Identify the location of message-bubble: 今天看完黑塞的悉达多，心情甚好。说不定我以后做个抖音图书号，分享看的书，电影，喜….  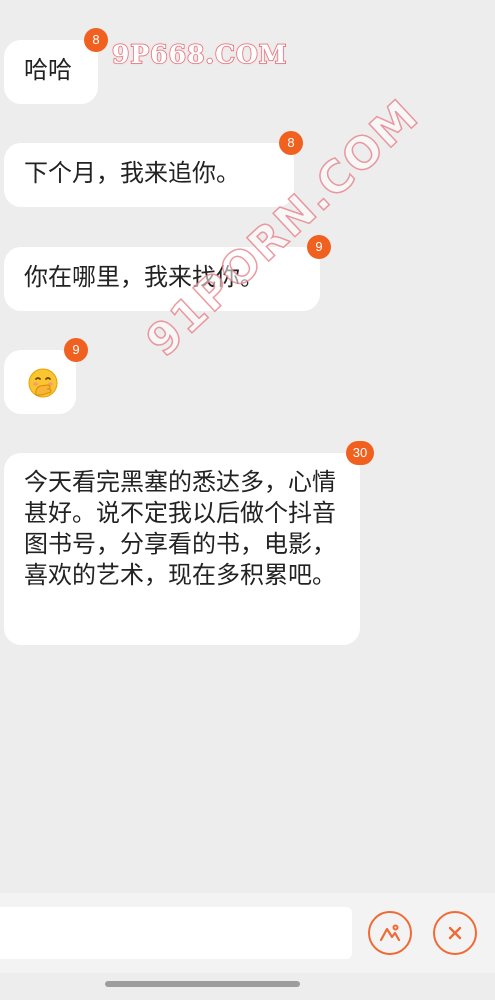
(182, 549).